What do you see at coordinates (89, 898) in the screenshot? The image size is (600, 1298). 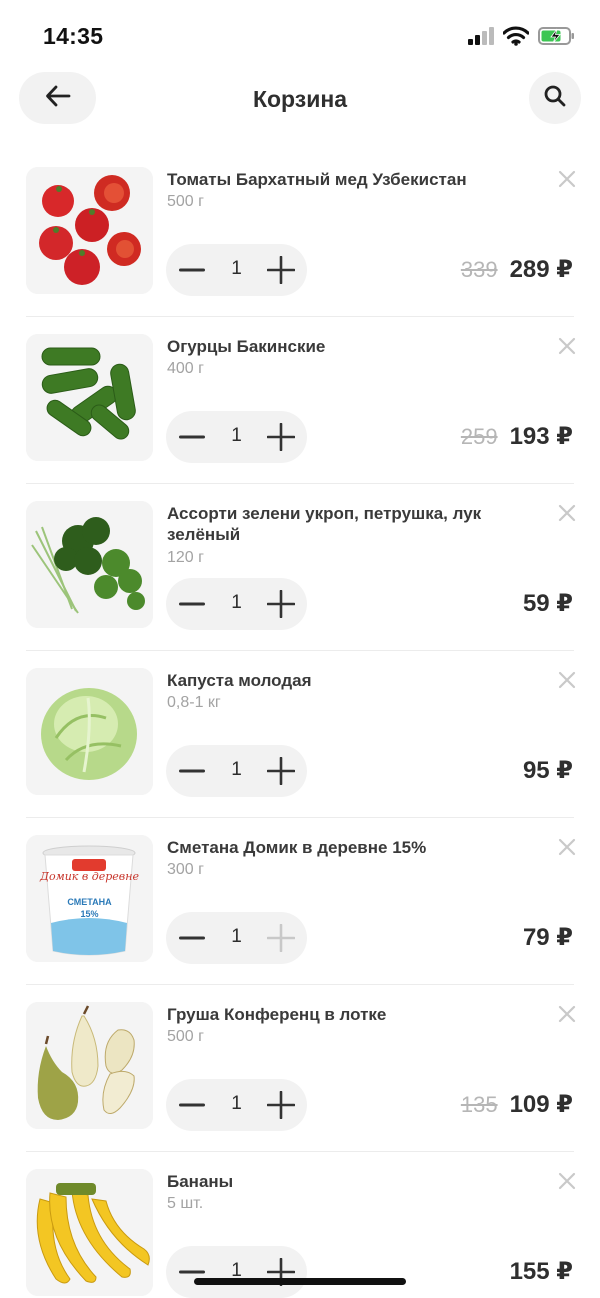 I see `product-image-sour-cream: Домик в деревне СМЕТАНА 15%` at bounding box center [89, 898].